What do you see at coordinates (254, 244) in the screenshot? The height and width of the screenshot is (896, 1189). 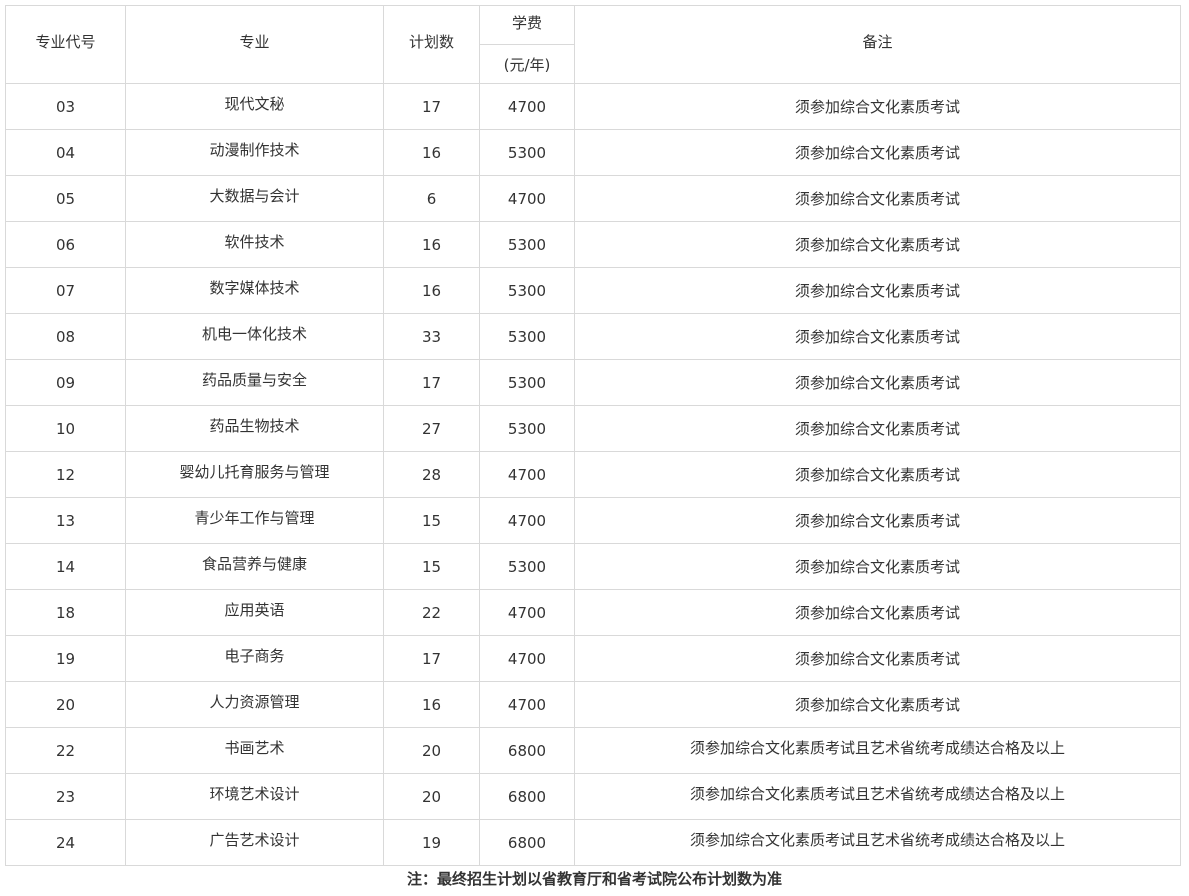 I see `cell-major: 软件技术` at bounding box center [254, 244].